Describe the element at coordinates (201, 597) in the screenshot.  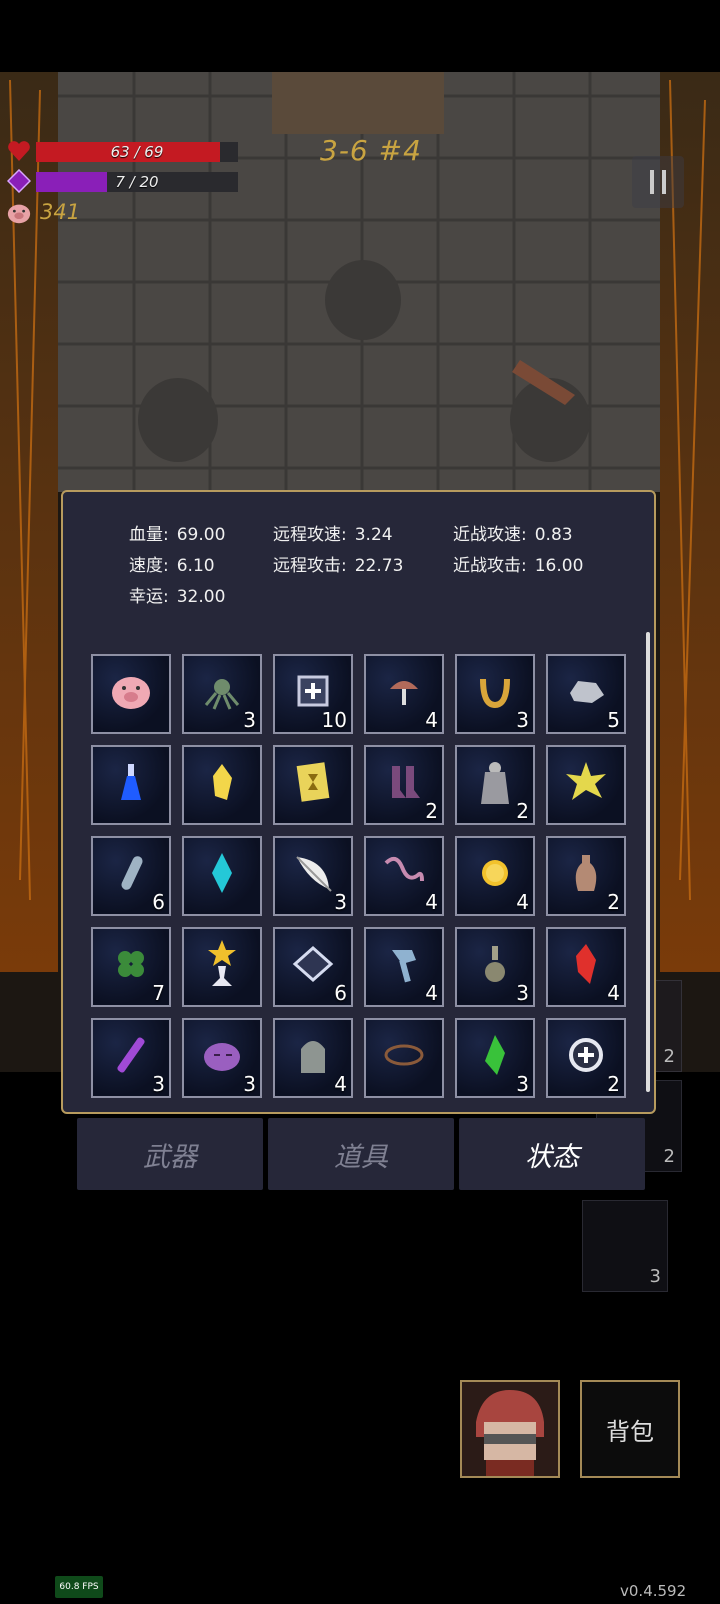
I see `stat-value: 32.00` at that location.